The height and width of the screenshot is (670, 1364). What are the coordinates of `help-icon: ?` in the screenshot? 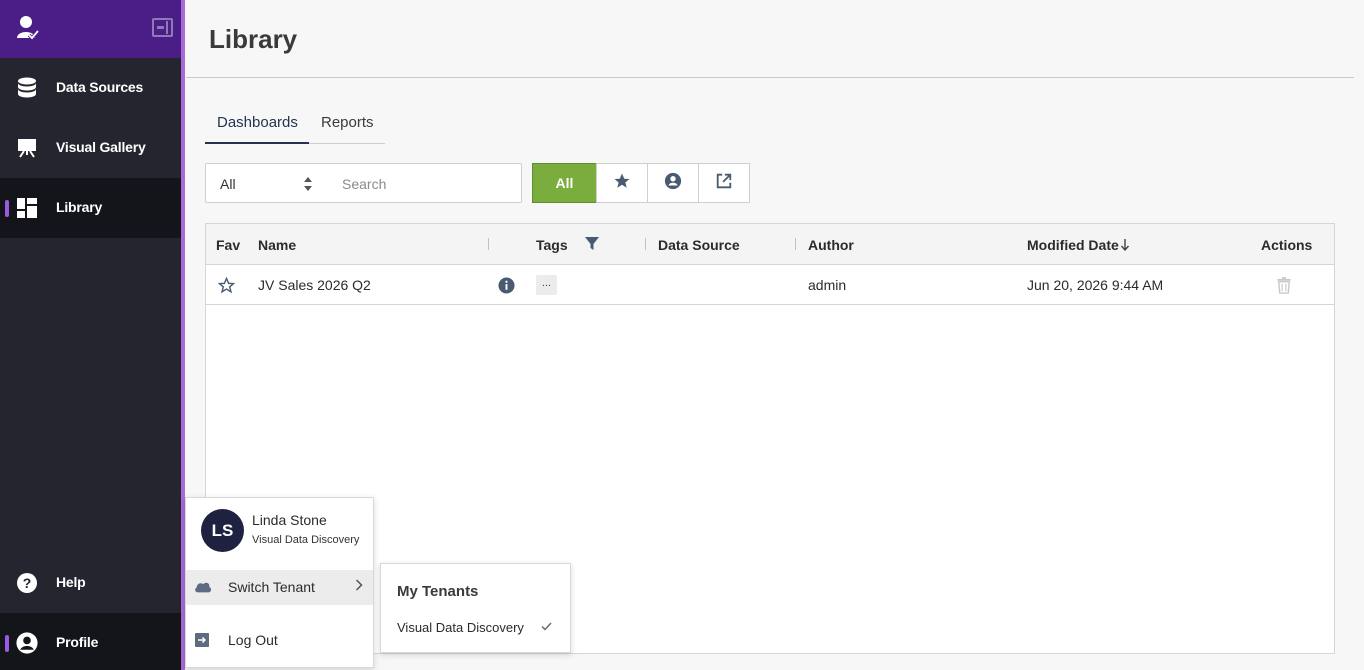 It's located at (27, 583).